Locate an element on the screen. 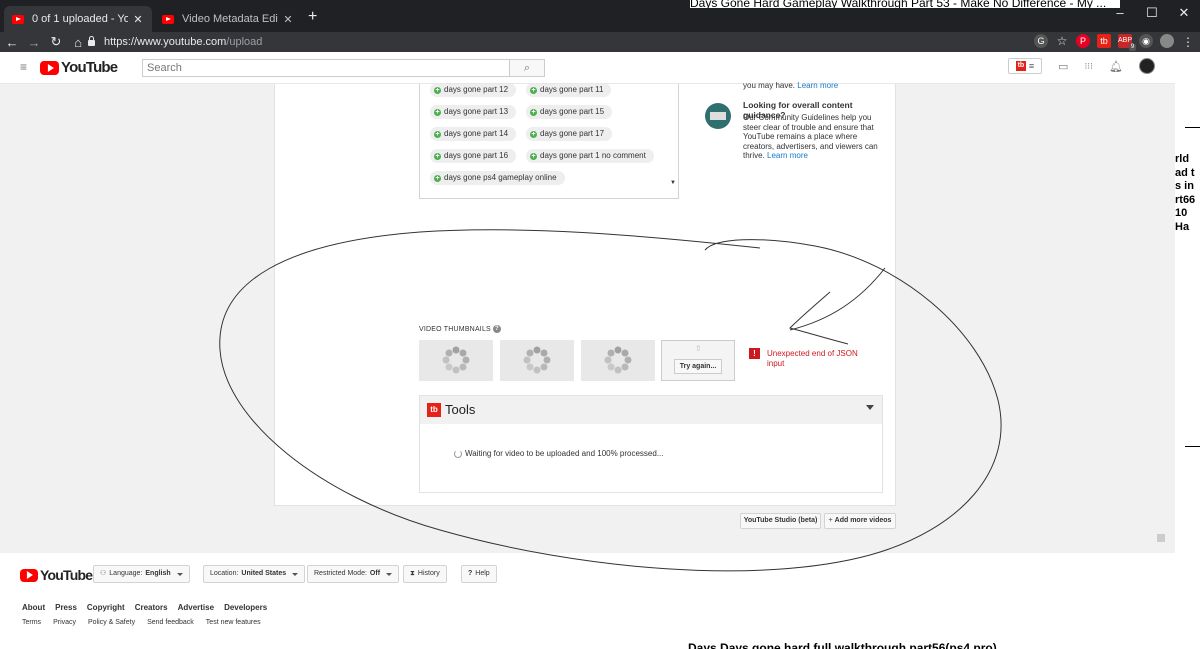 The height and width of the screenshot is (649, 1200). tag-label: days gone part 17 is located at coordinates (572, 133).